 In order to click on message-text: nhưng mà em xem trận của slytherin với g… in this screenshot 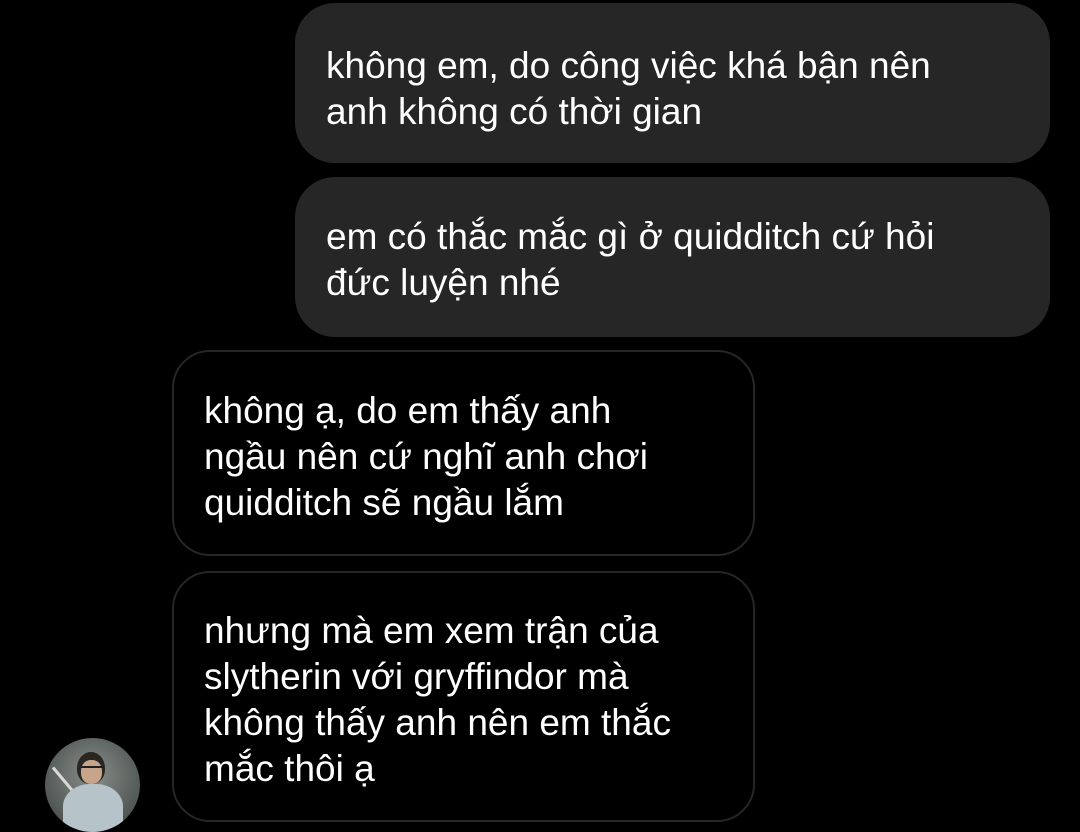, I will do `click(437, 699)`.